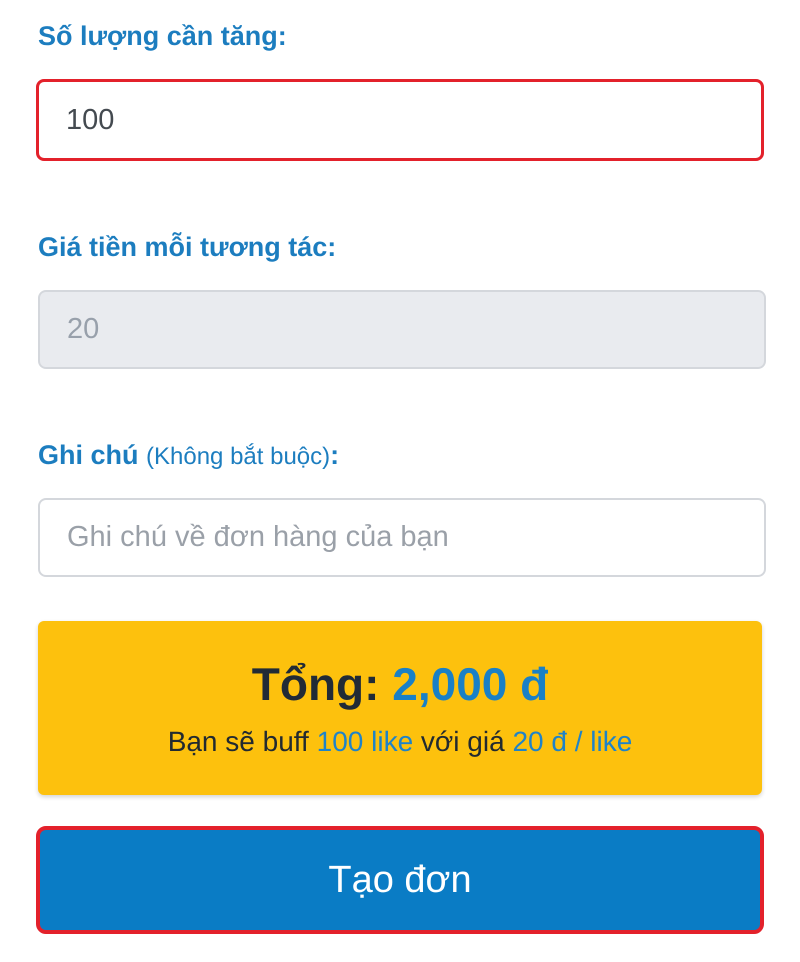 The image size is (800, 962). I want to click on field-label: Ghi chú (Không bắt buộc):, so click(188, 455).